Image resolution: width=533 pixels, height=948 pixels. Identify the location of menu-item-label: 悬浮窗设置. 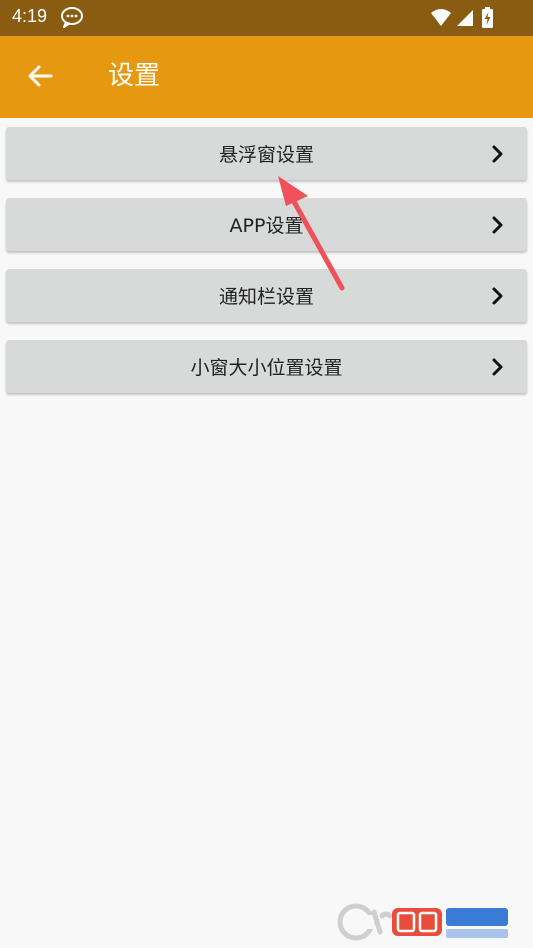
(266, 155).